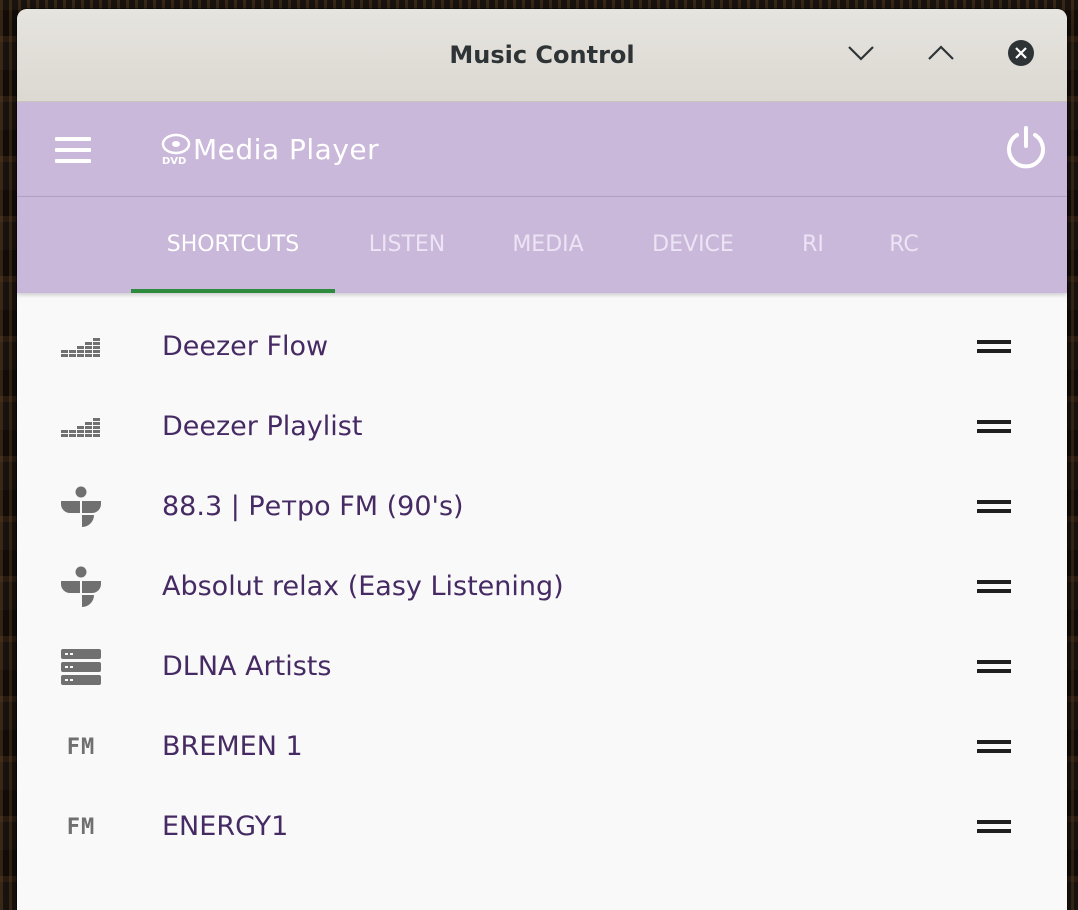  Describe the element at coordinates (363, 586) in the screenshot. I see `shortcut-label: Absolut relax (Easy Listening)` at that location.